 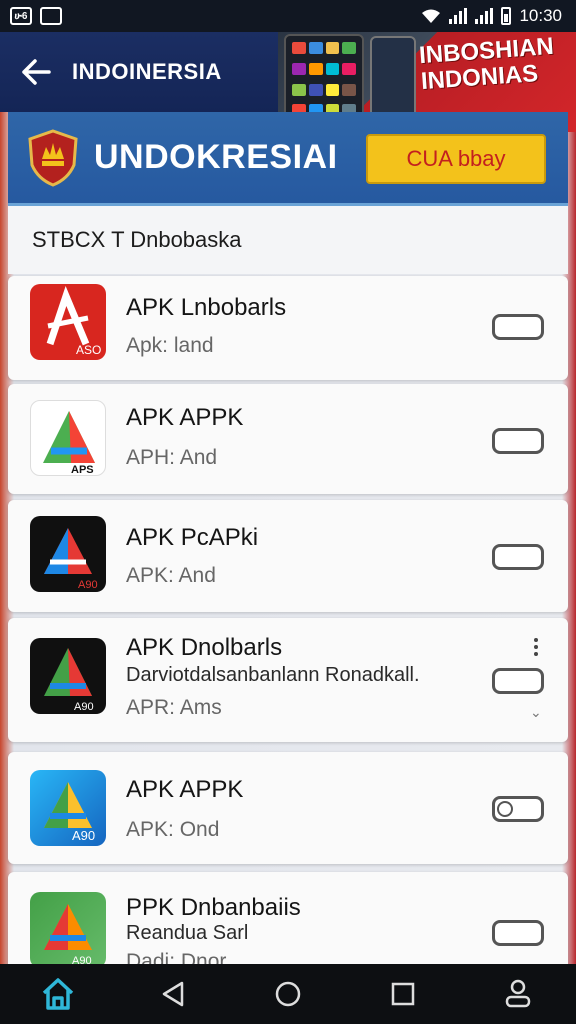 I want to click on back-triangle-icon, so click(x=173, y=994).